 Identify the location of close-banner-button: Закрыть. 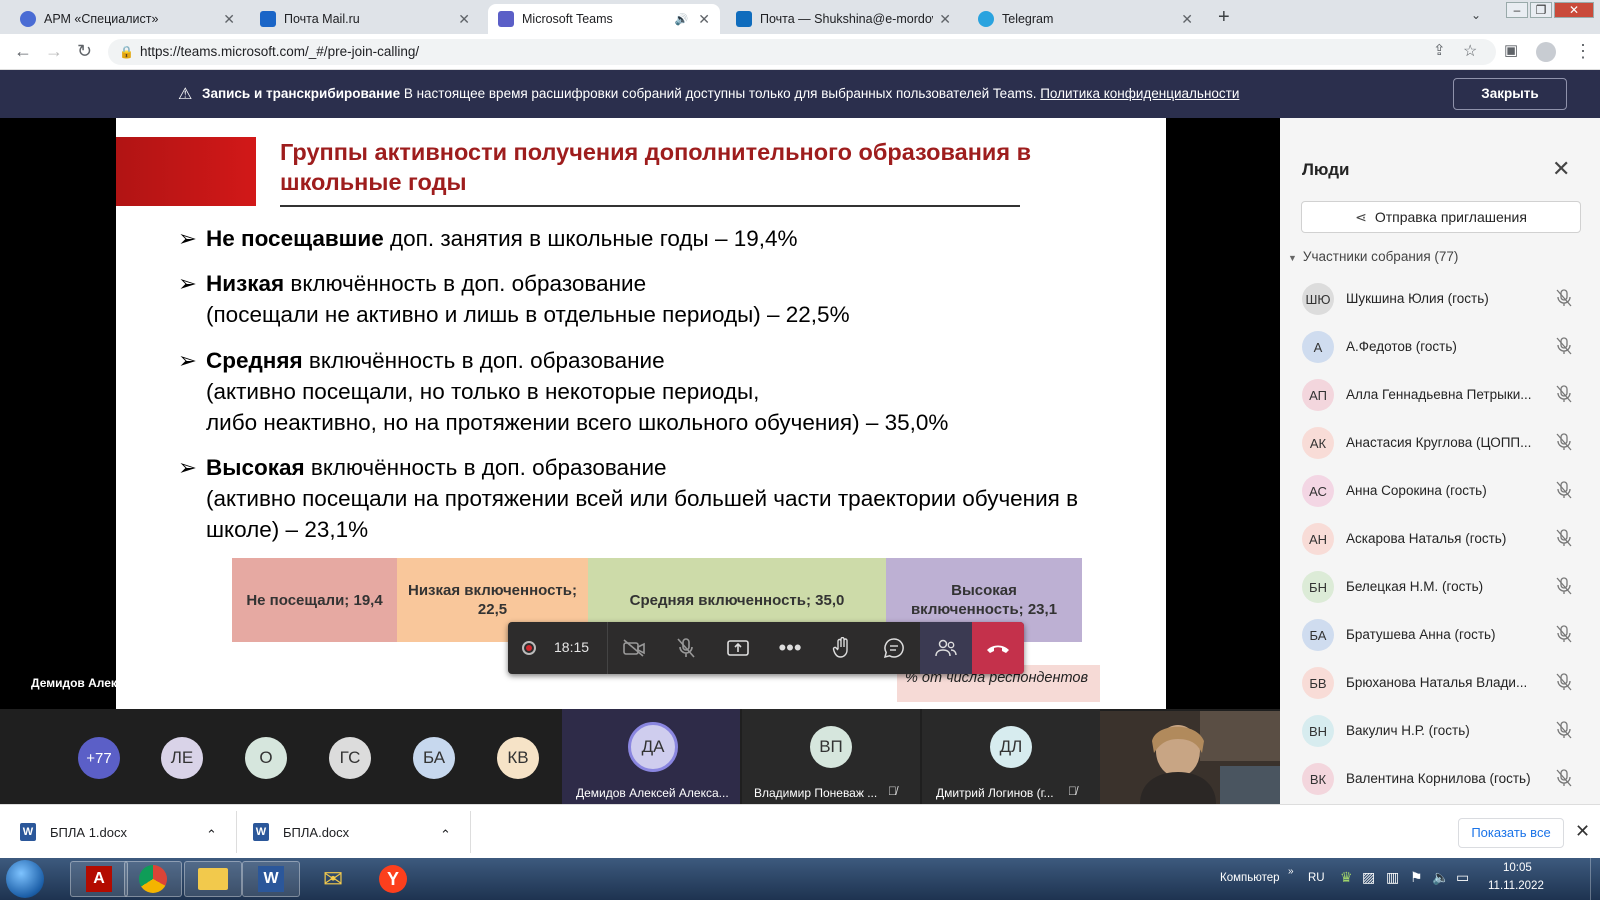
(1510, 94).